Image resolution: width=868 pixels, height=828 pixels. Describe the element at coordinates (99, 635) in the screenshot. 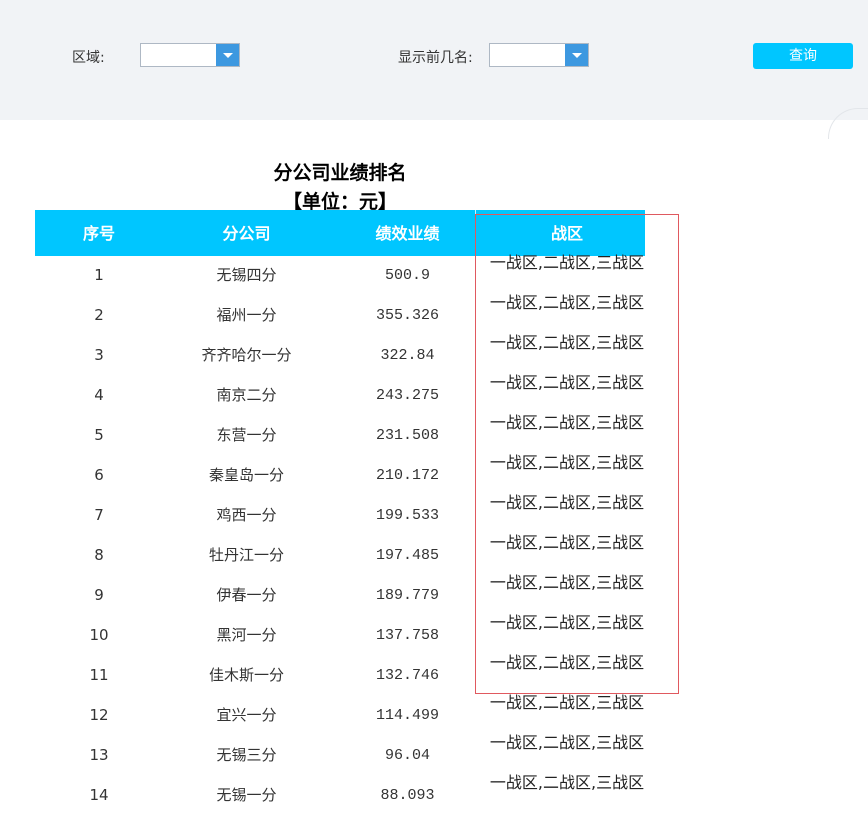

I see `row-index: 10` at that location.